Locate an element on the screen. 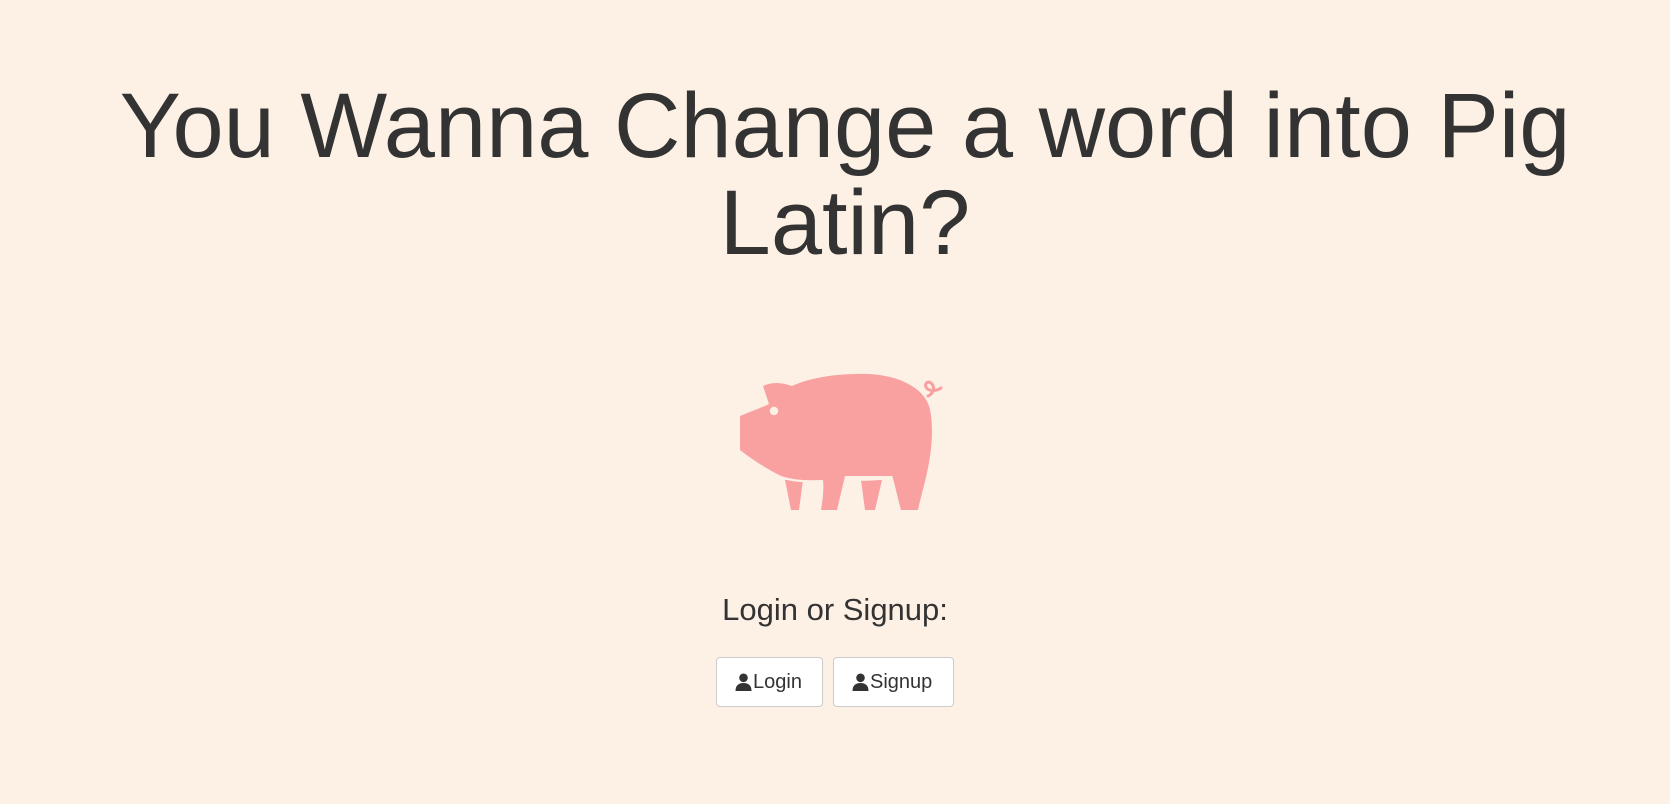 The image size is (1670, 804). signup-button-label: Signup is located at coordinates (901, 681).